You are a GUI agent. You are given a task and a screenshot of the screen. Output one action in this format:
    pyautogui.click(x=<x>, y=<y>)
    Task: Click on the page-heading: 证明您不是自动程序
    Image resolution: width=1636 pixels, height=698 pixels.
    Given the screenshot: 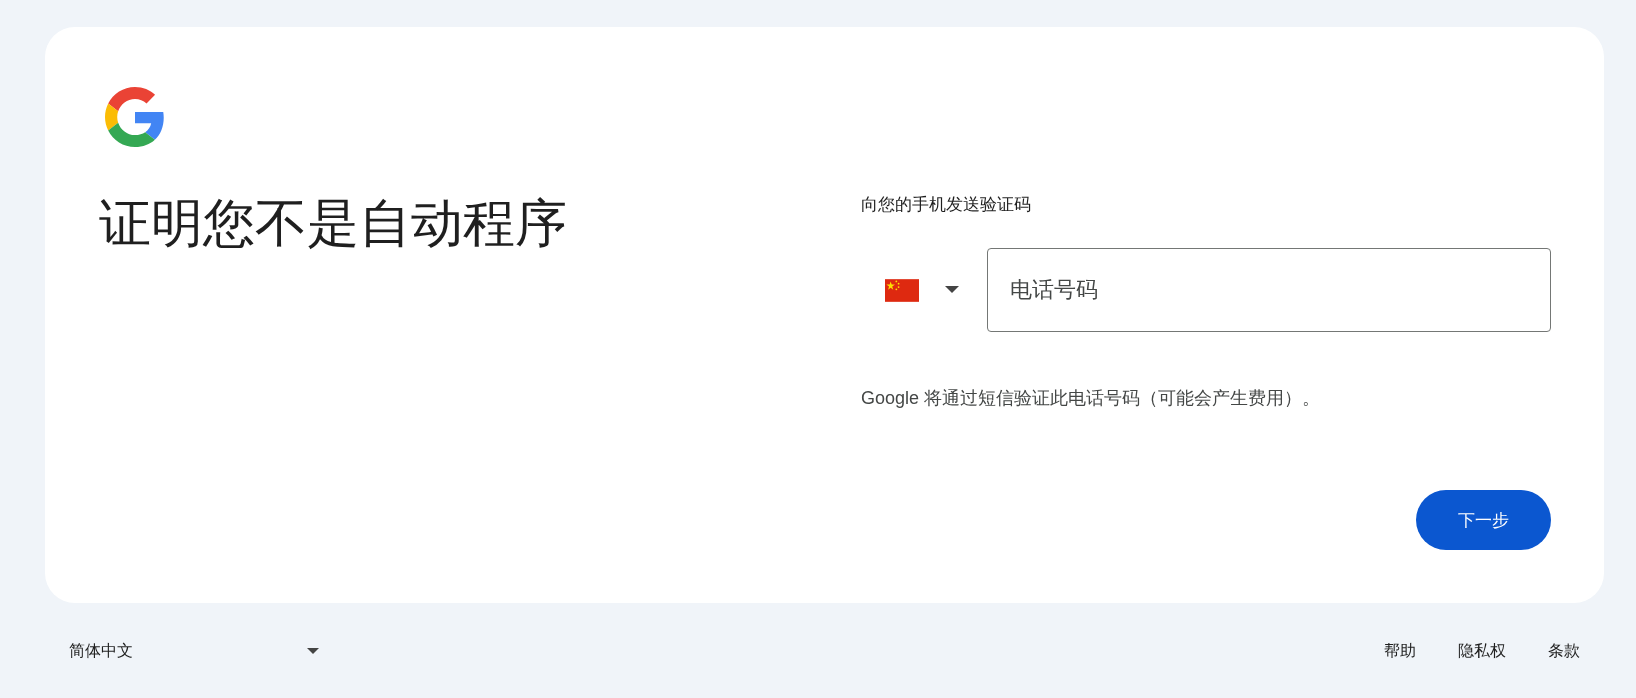 What is the action you would take?
    pyautogui.click(x=333, y=223)
    